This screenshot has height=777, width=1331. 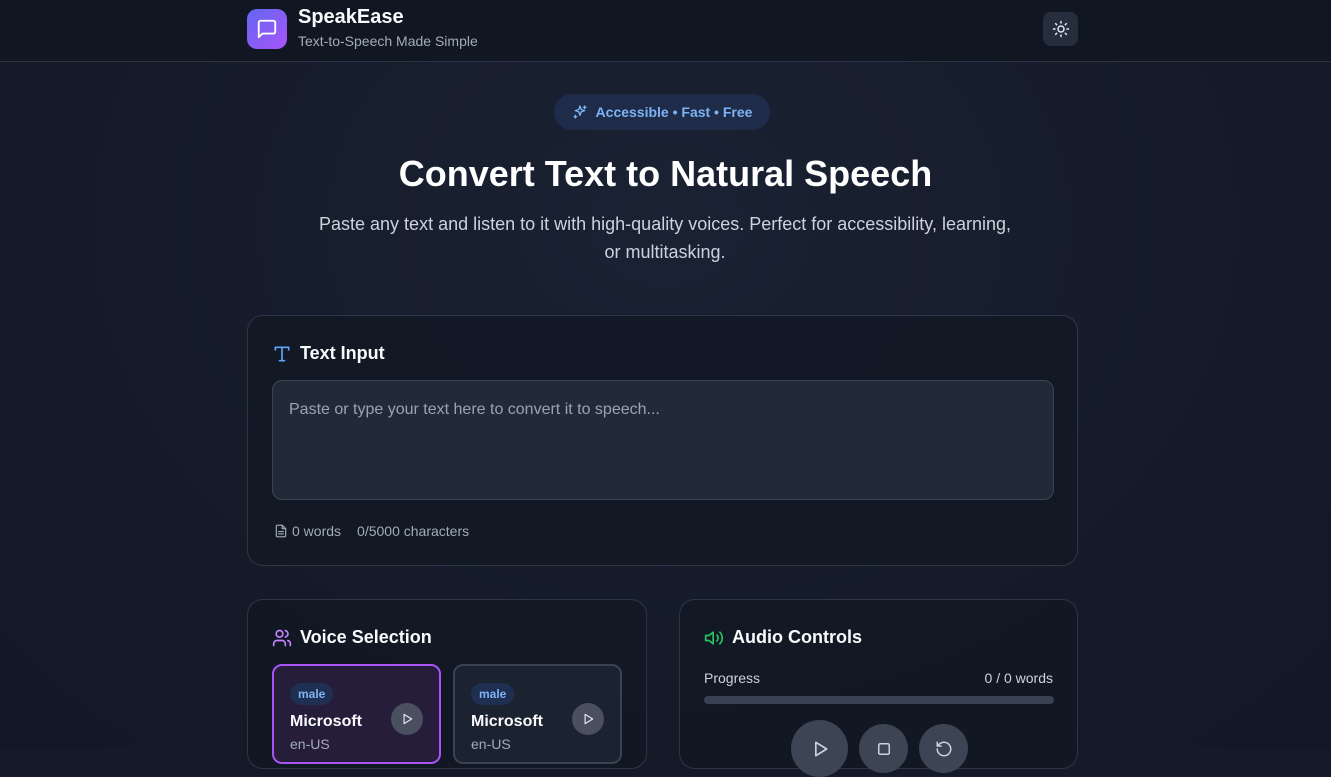 What do you see at coordinates (342, 353) in the screenshot?
I see `text-input-title: Text Input` at bounding box center [342, 353].